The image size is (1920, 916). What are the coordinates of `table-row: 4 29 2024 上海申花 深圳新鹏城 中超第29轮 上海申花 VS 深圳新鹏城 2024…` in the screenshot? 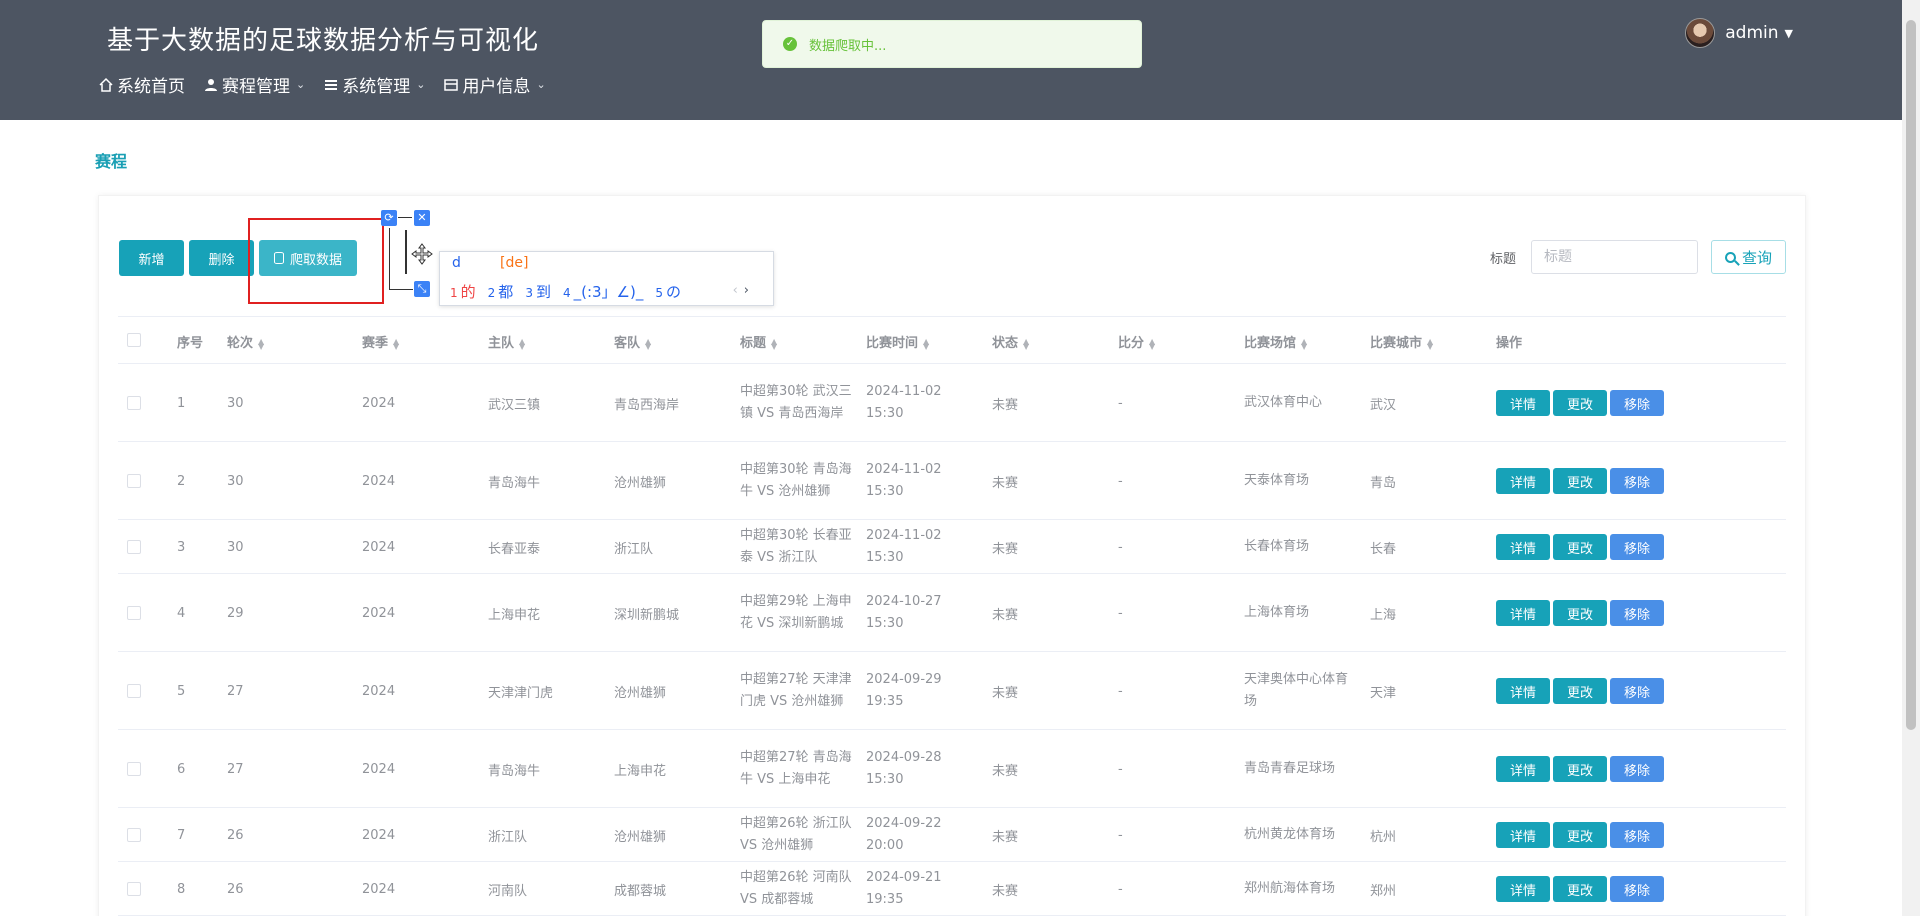 It's located at (952, 613).